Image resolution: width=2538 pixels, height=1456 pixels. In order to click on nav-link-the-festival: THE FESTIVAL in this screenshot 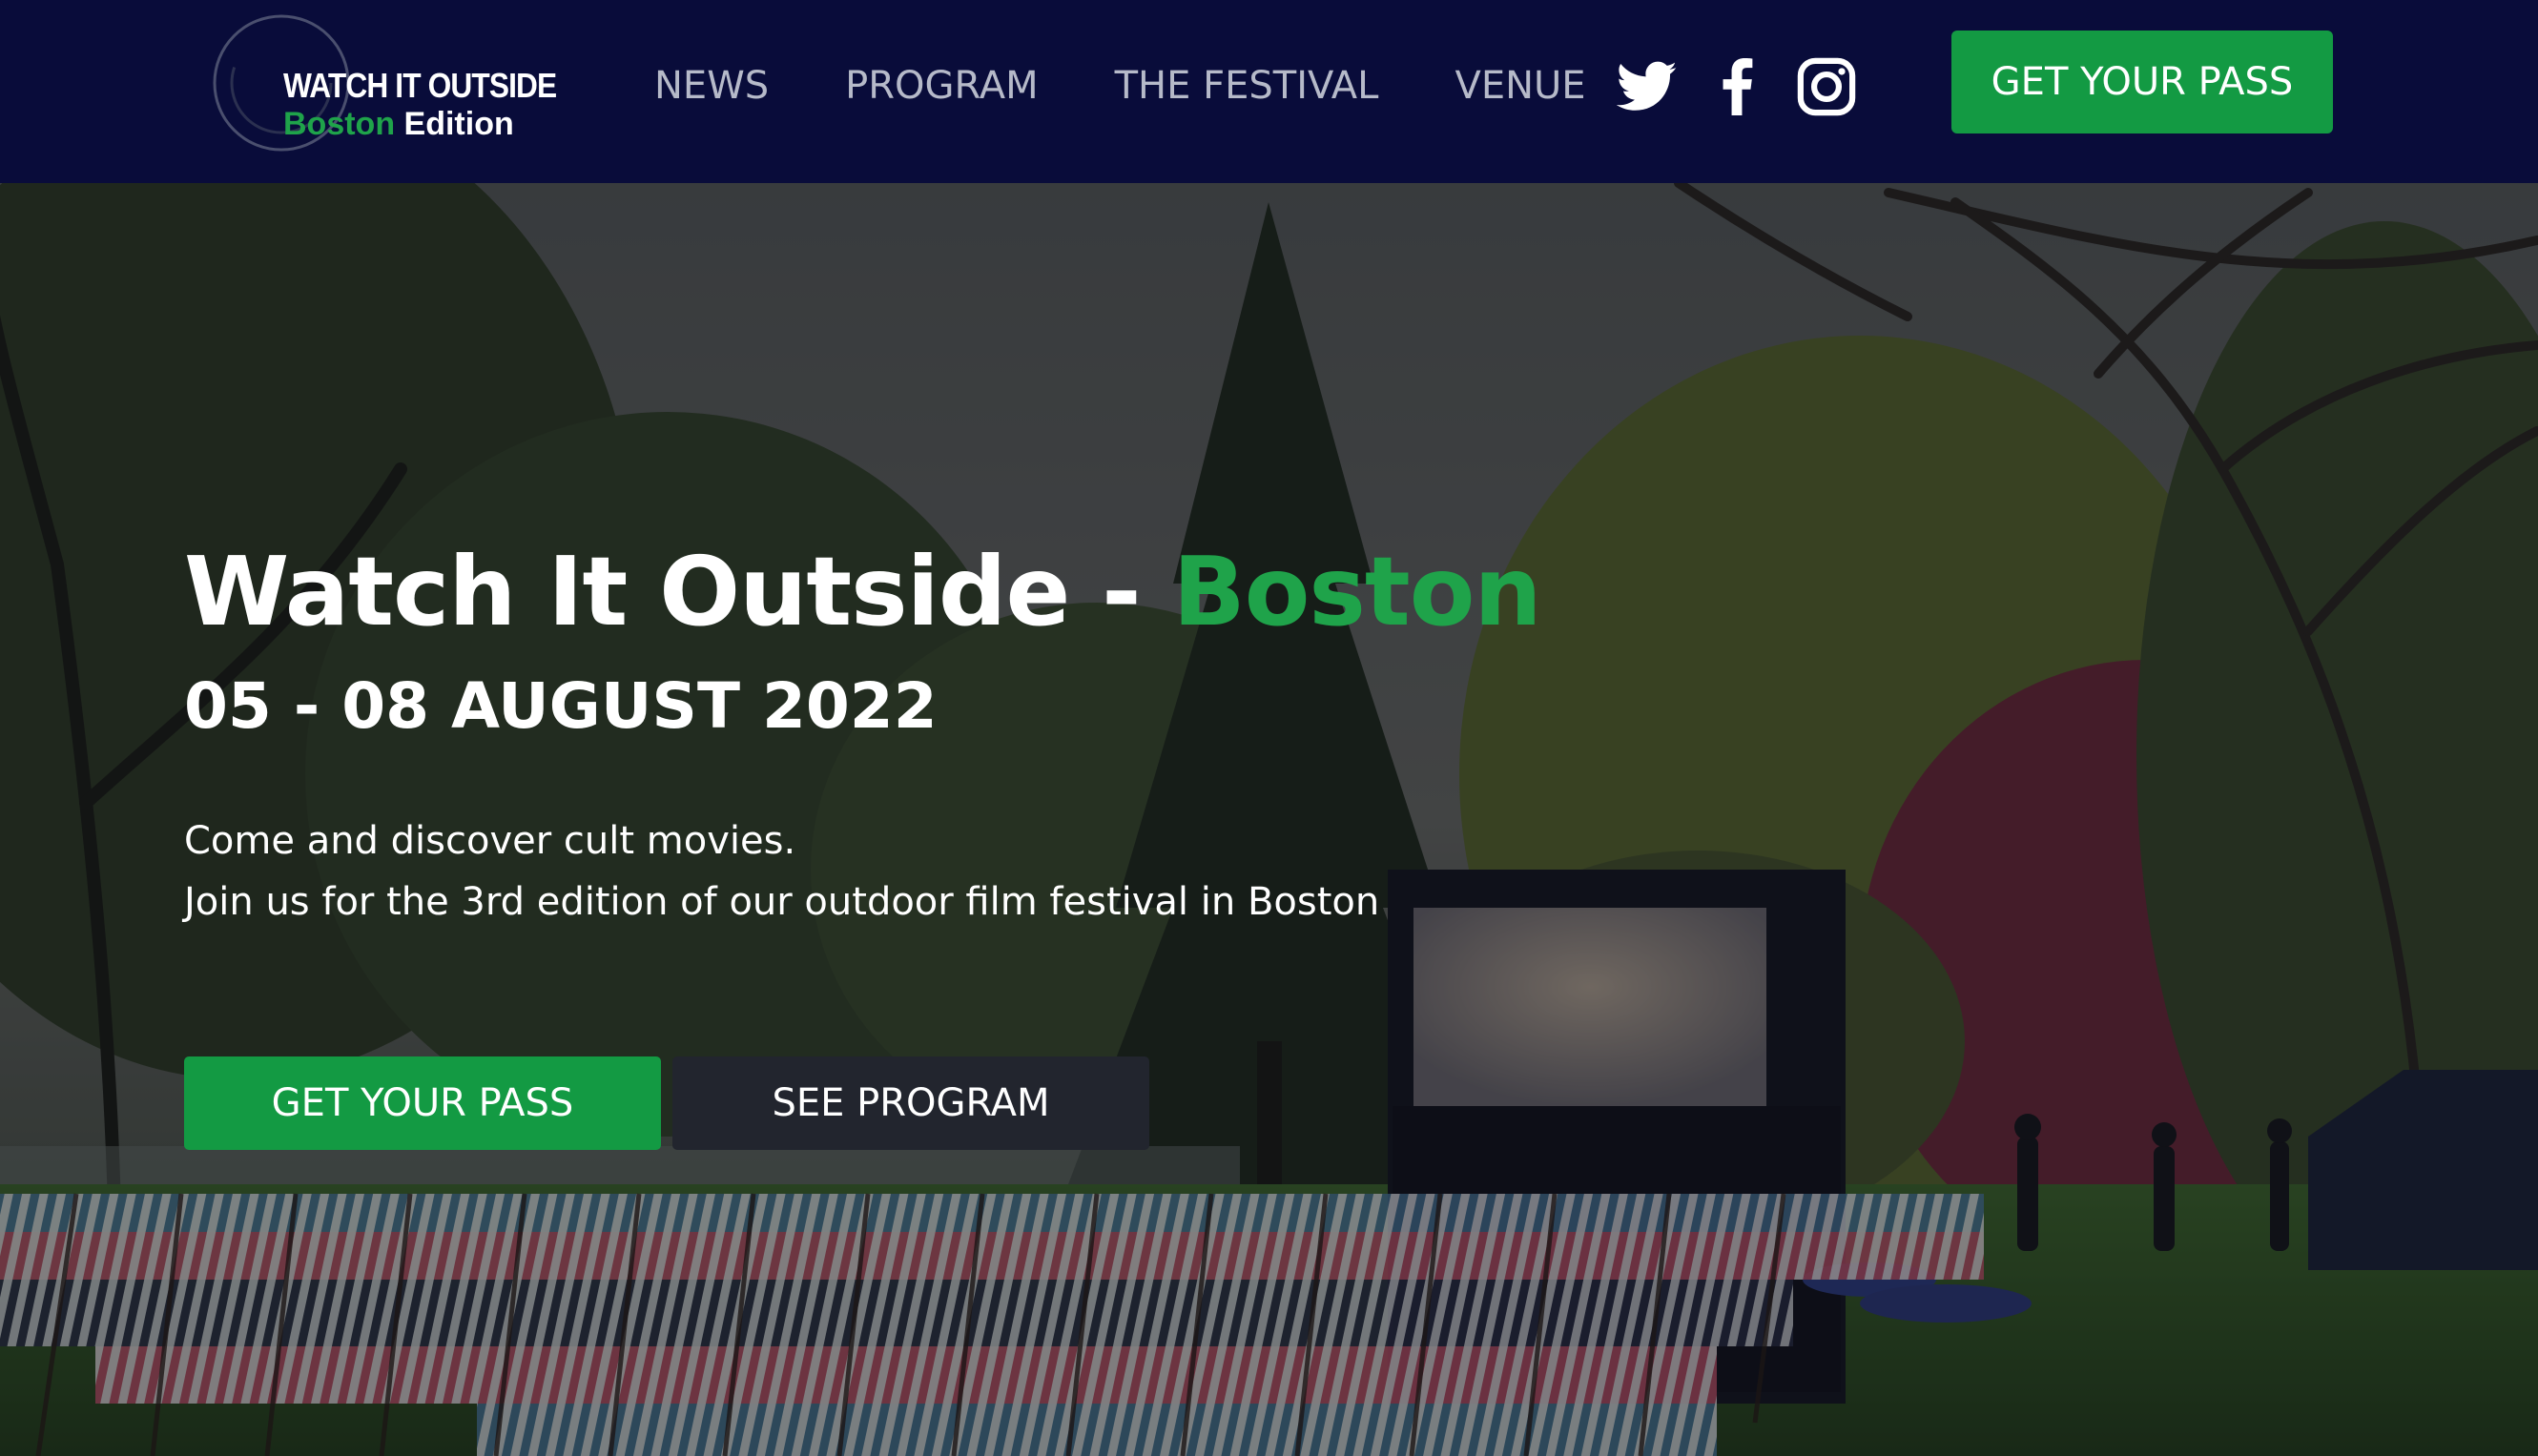, I will do `click(1247, 86)`.